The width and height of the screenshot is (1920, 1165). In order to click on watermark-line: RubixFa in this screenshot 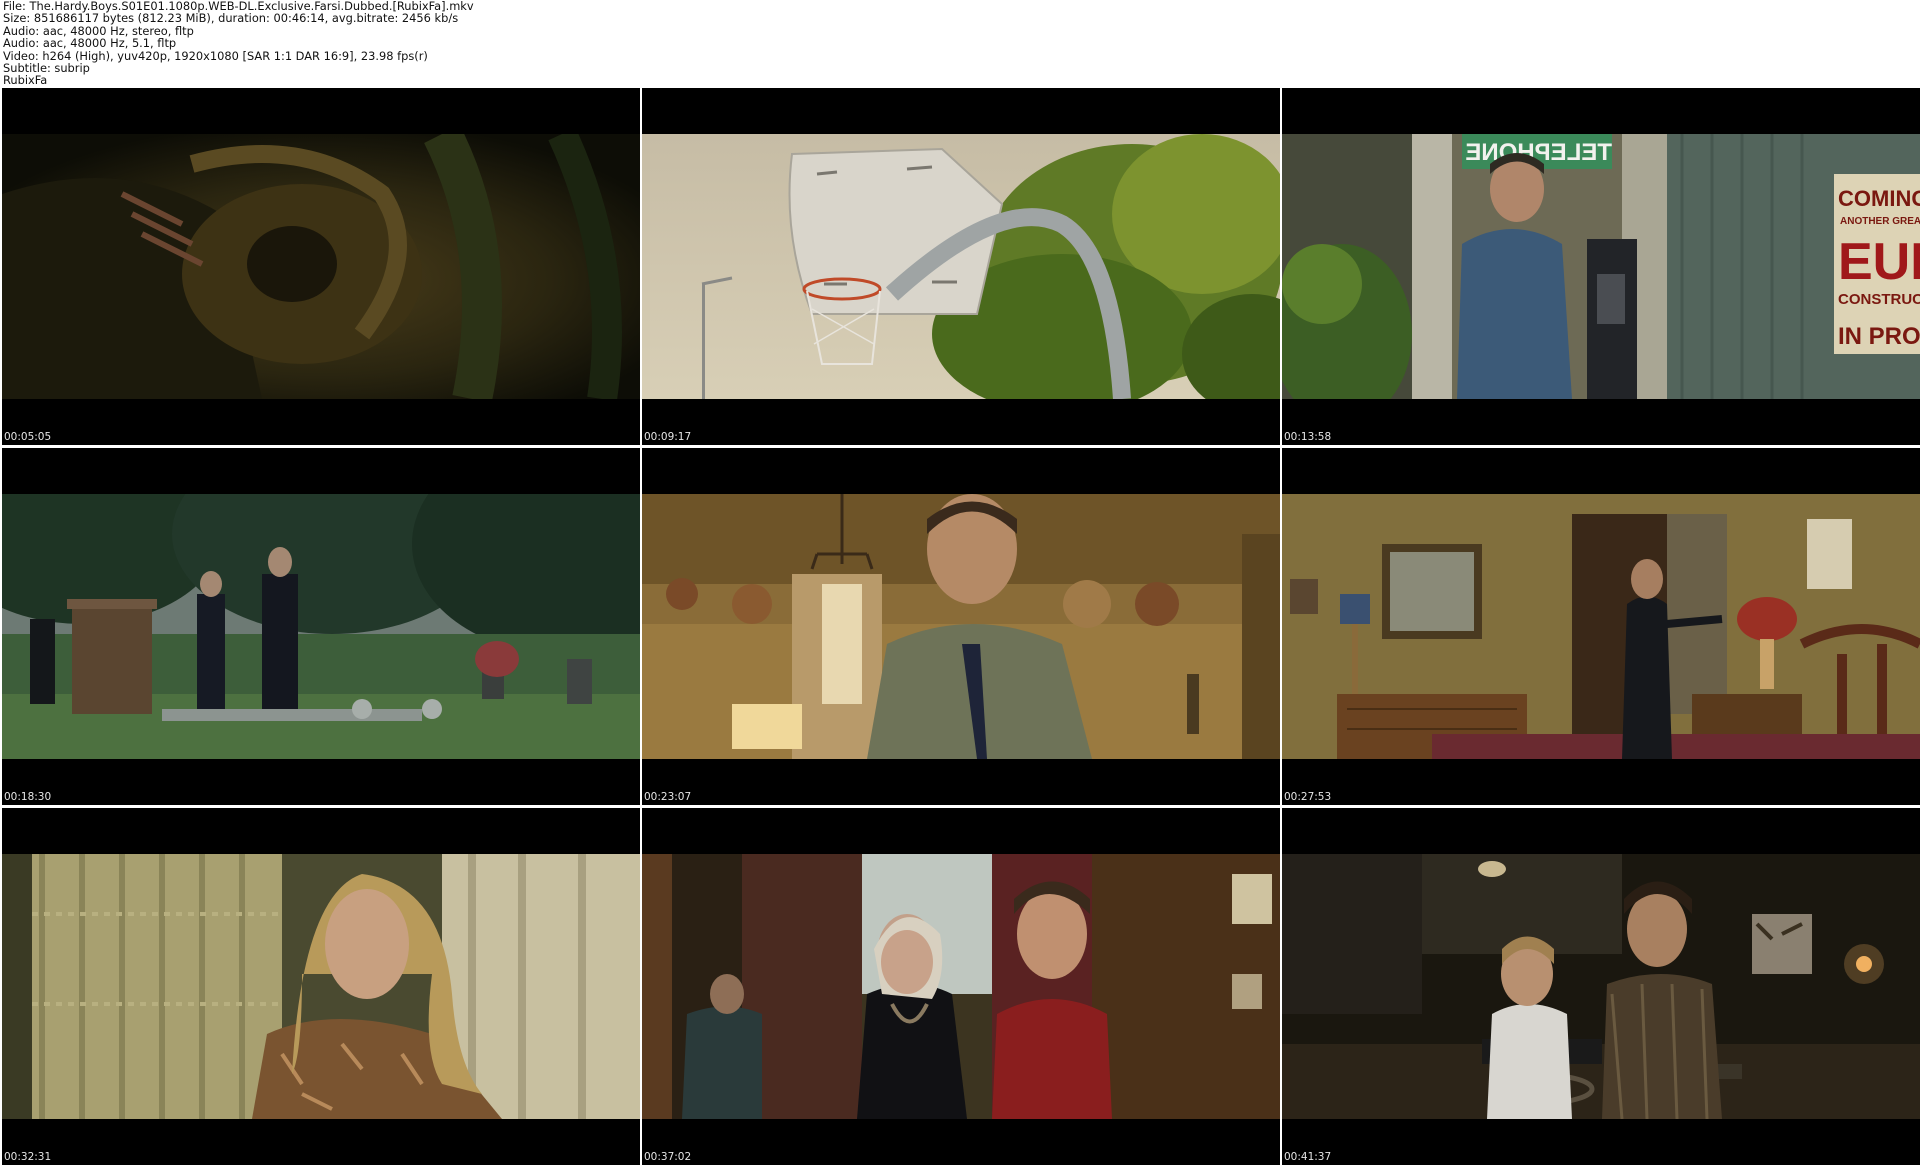, I will do `click(25, 80)`.